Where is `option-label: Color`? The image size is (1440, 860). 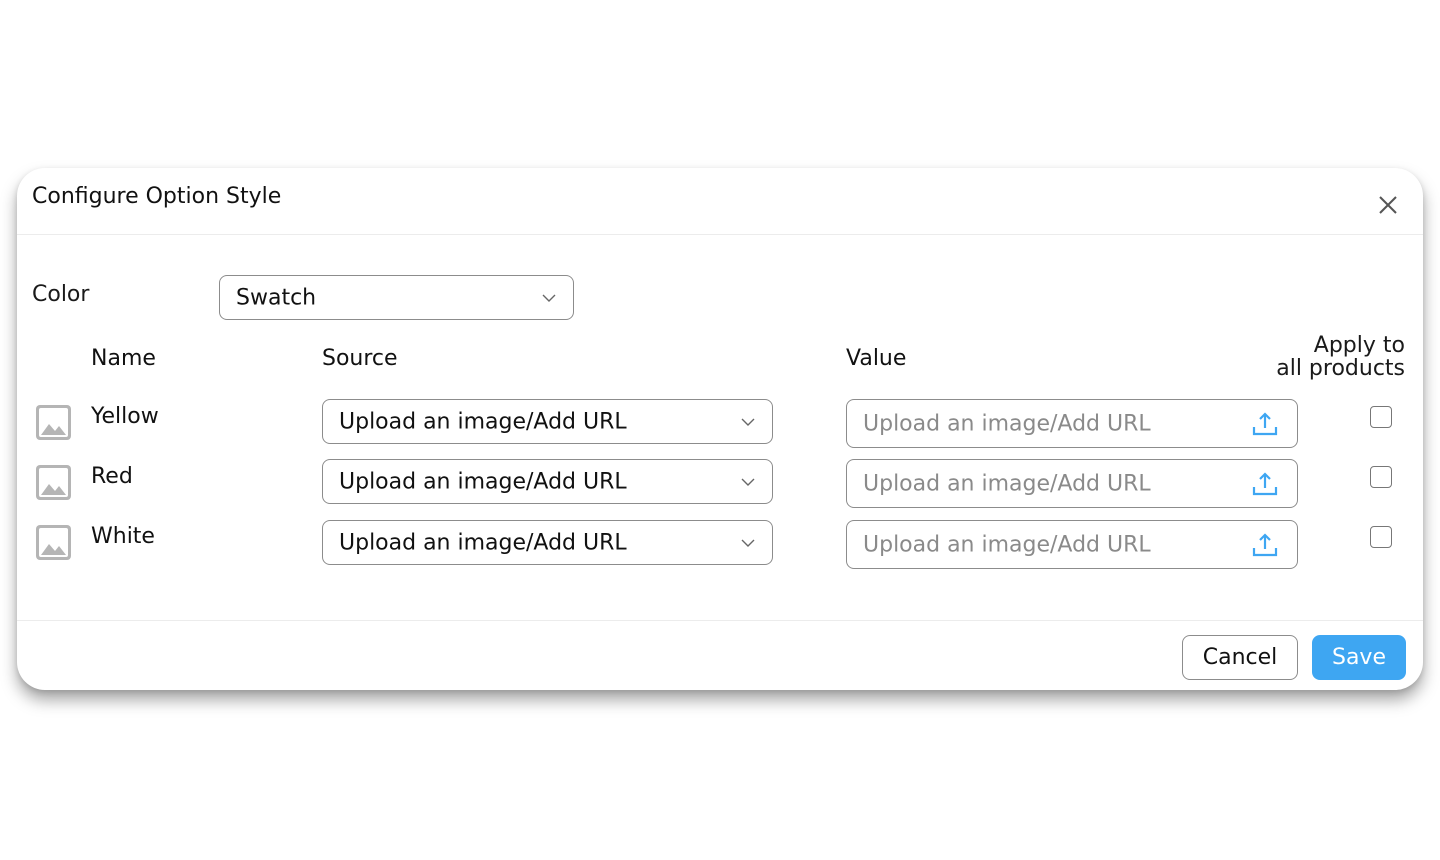
option-label: Color is located at coordinates (61, 294).